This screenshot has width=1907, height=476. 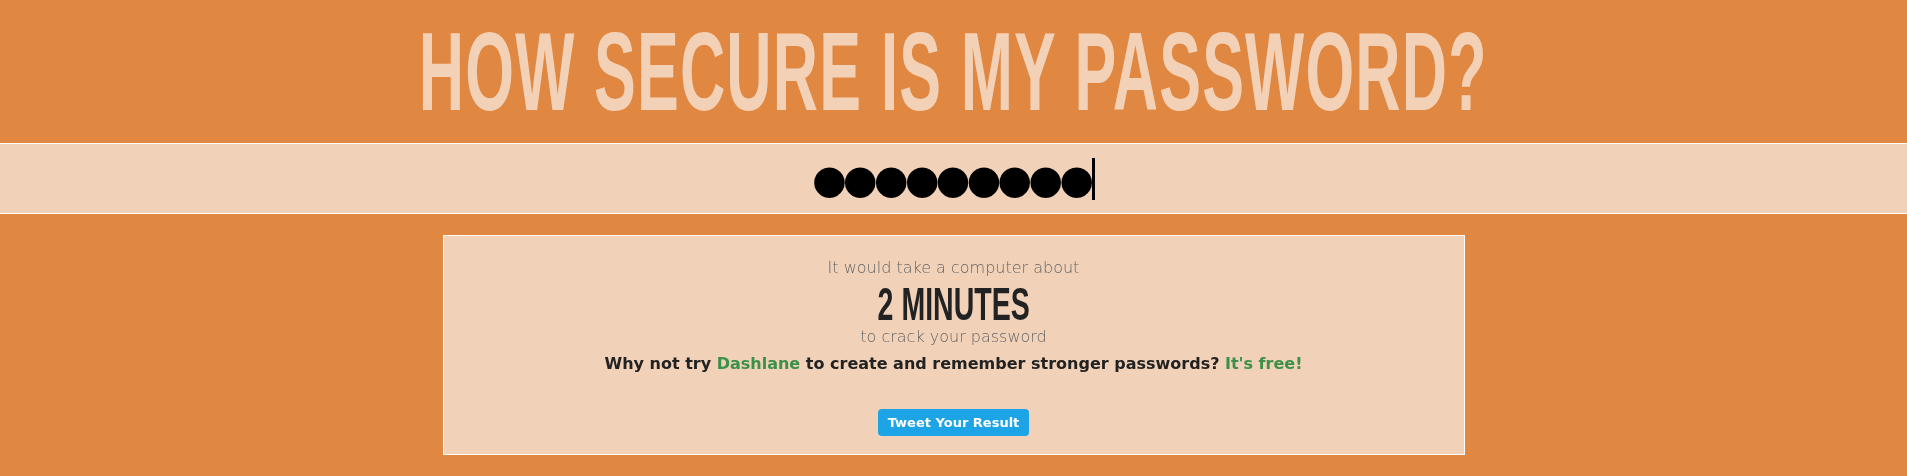 I want to click on promo-text: Why not try Dashlane to create and remember stronger passwords? It's free!, so click(x=953, y=363).